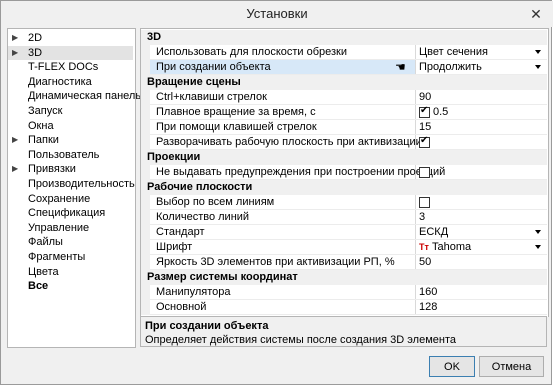  I want to click on grid-property-row: Стандарт ЕСКД, so click(344, 232).